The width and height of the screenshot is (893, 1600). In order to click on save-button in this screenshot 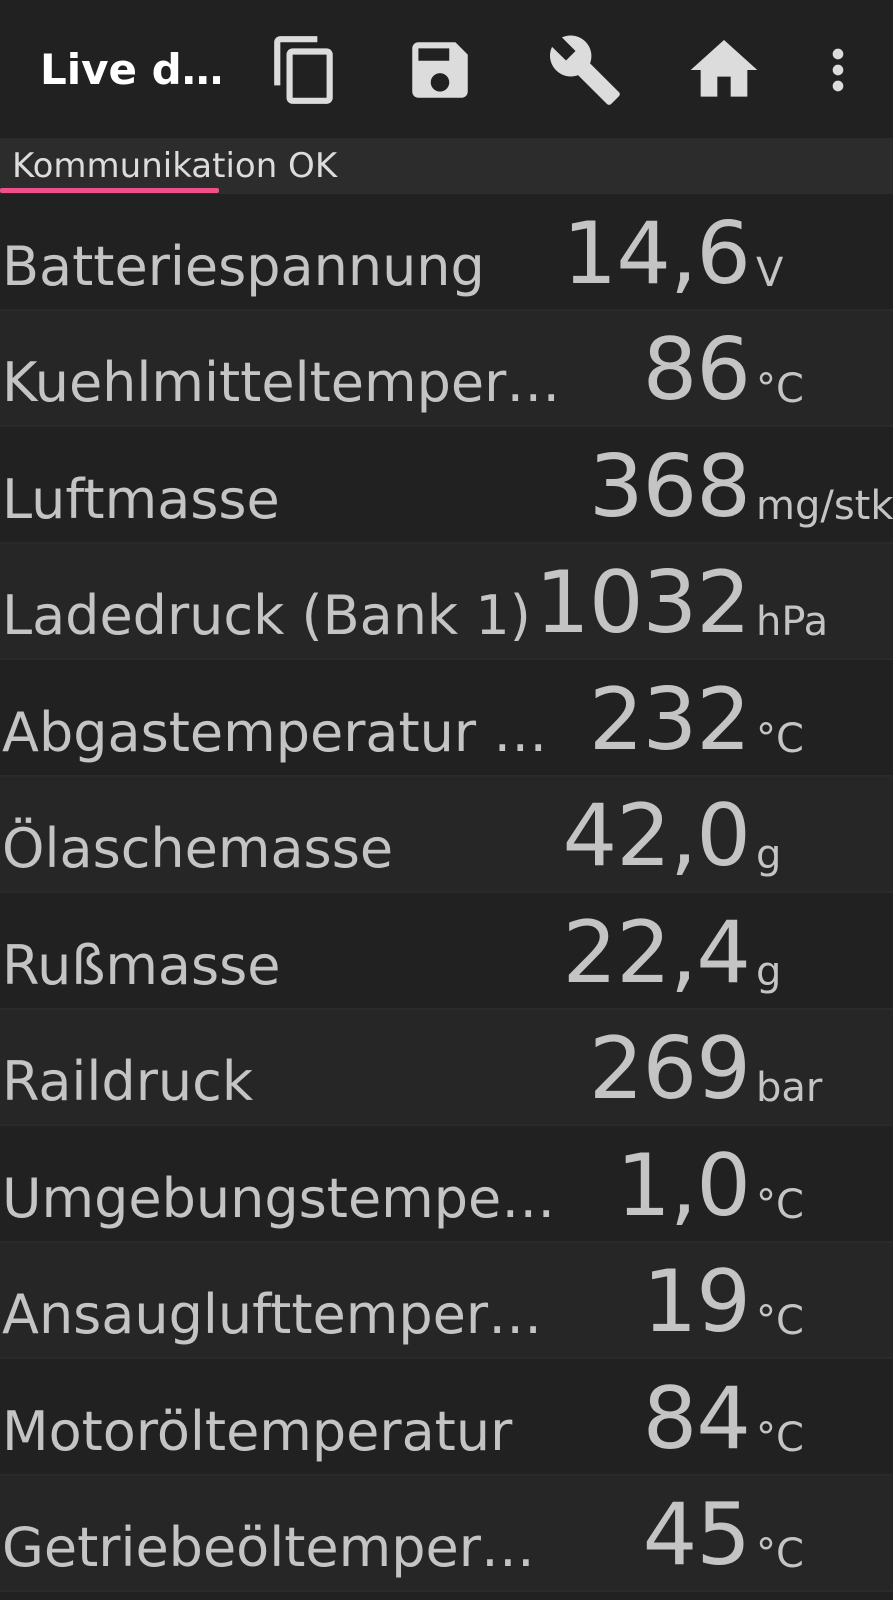, I will do `click(440, 70)`.